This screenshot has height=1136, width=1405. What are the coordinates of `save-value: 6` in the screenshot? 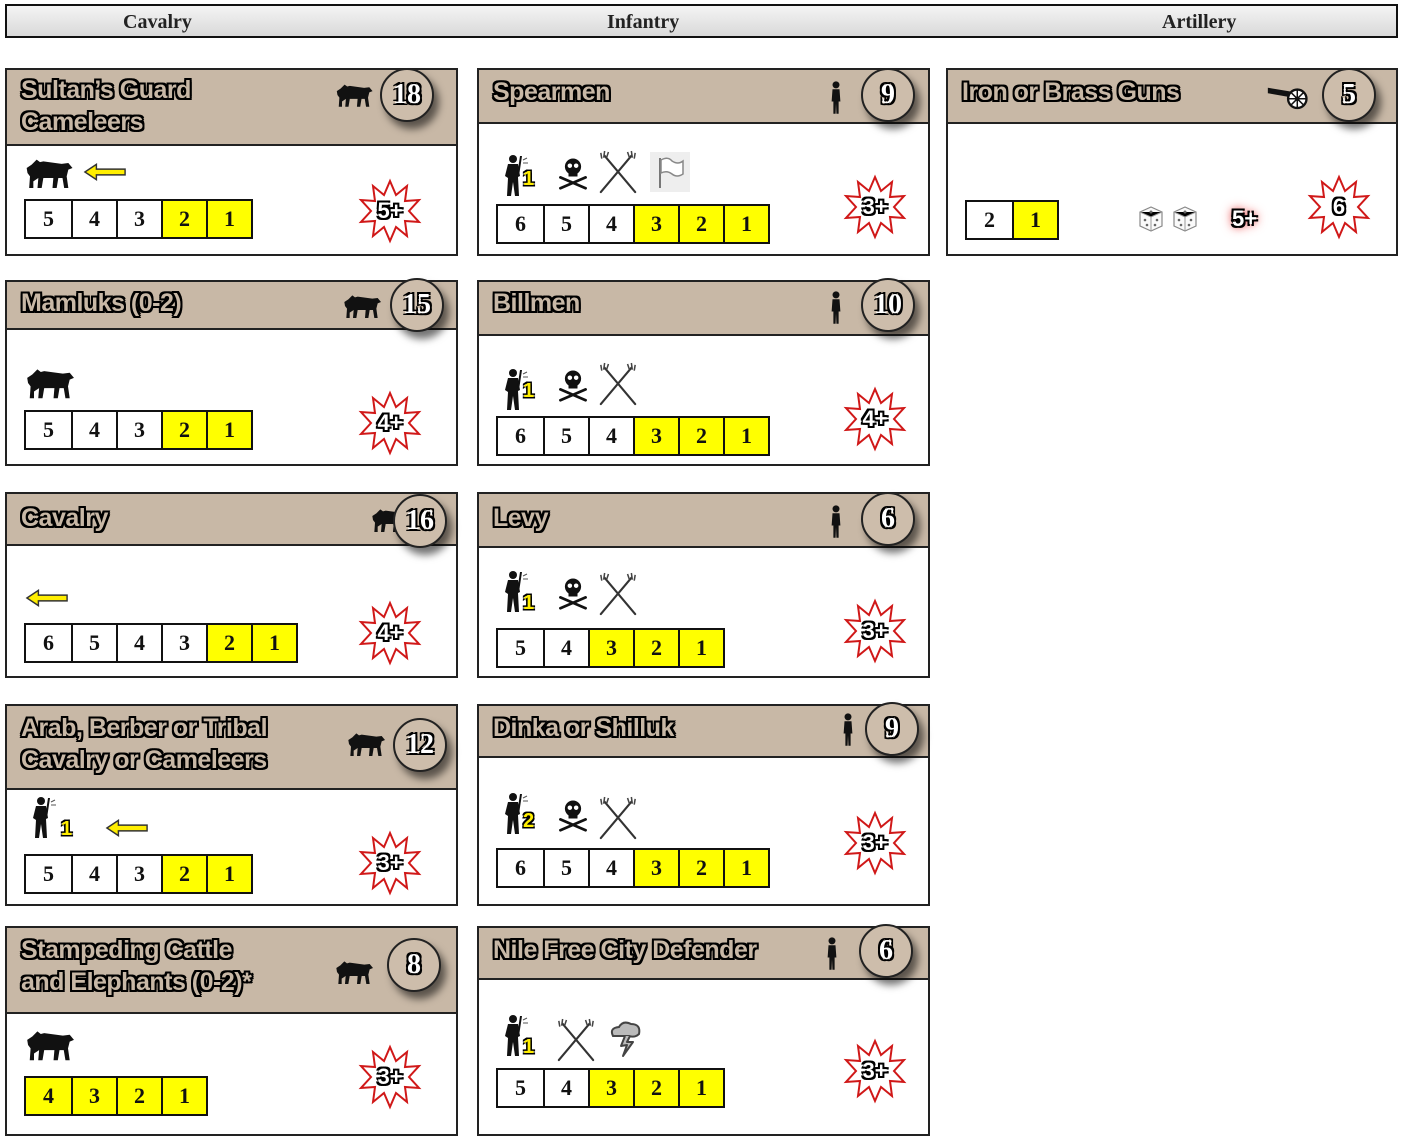 It's located at (1339, 206).